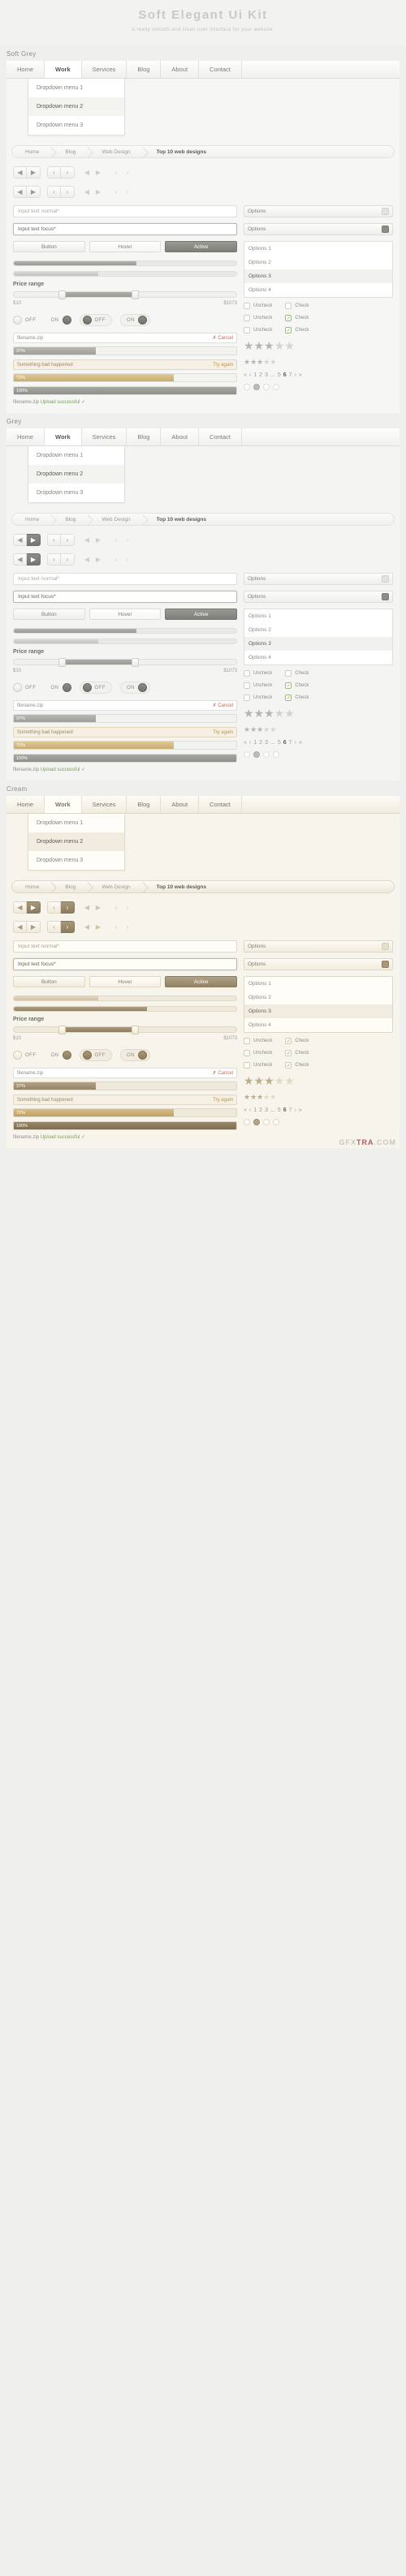 The width and height of the screenshot is (406, 2576). What do you see at coordinates (261, 743) in the screenshot?
I see `pagination-page-2: 2` at bounding box center [261, 743].